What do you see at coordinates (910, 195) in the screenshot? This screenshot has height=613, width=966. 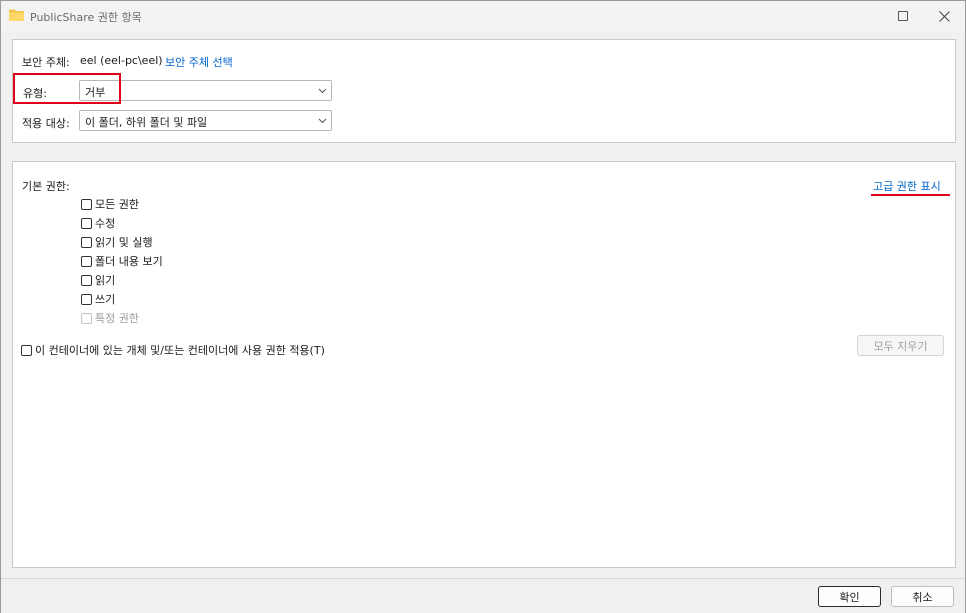 I see `advanced-link-annotation` at bounding box center [910, 195].